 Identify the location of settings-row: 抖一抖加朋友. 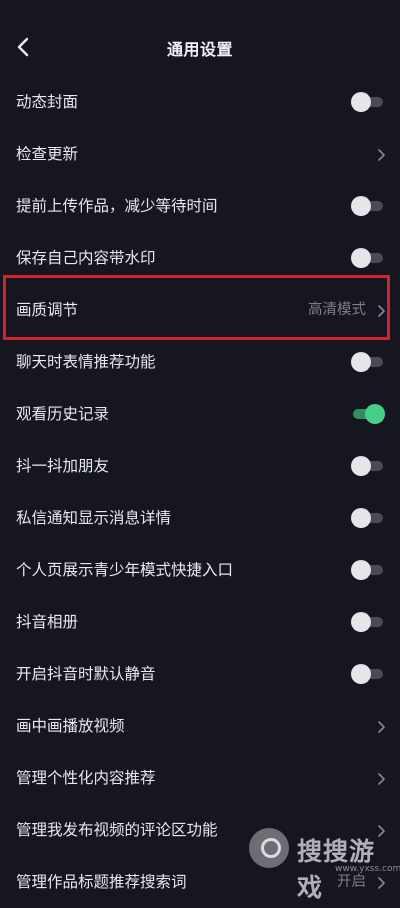
(200, 466).